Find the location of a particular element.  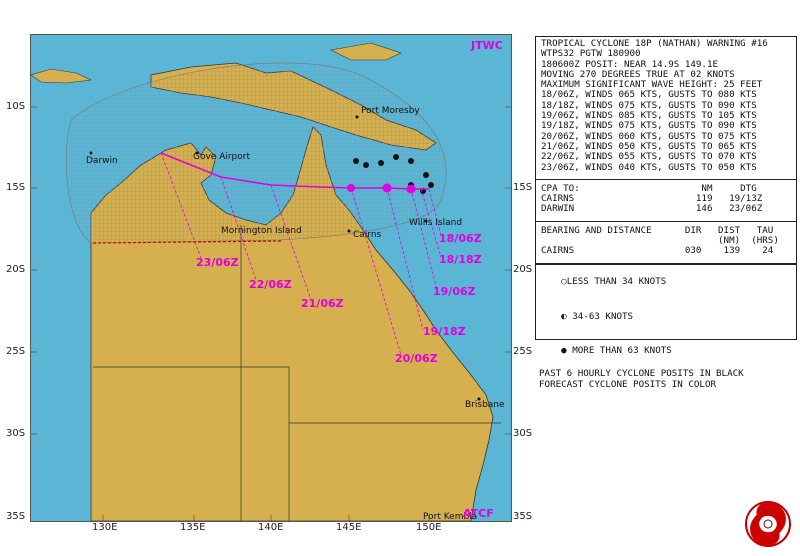

forecast-label: 23/06Z is located at coordinates (217, 262).